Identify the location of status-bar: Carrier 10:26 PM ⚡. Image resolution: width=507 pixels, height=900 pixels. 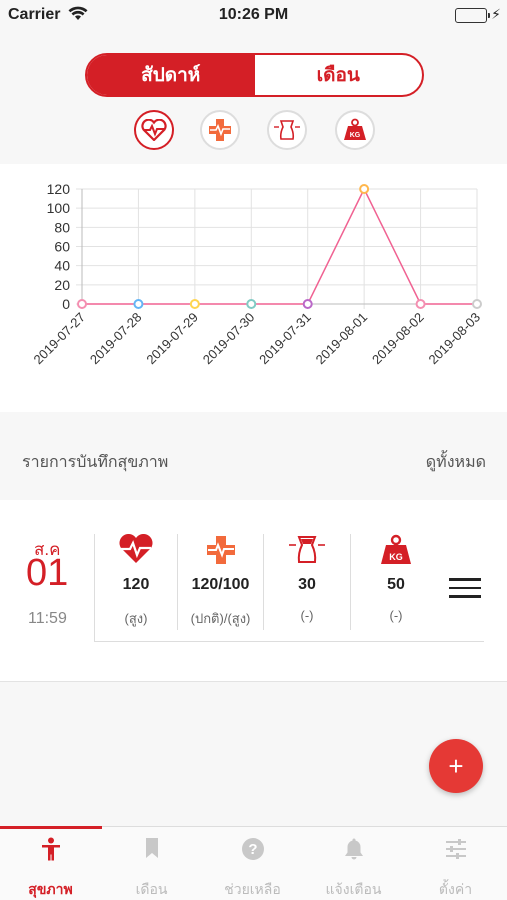
(253, 16).